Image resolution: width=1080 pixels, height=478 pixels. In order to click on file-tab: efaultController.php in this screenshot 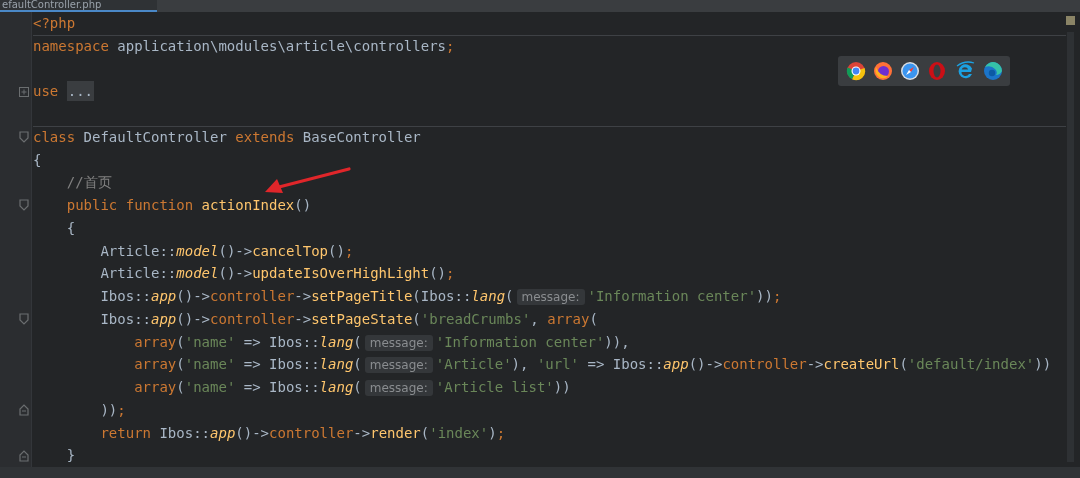, I will do `click(78, 6)`.